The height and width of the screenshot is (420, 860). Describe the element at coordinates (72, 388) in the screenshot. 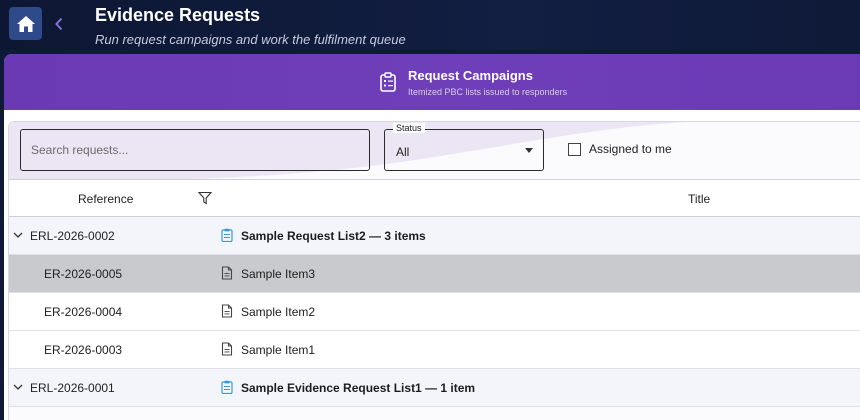

I see `row-reference: ERL-2026-0001` at that location.